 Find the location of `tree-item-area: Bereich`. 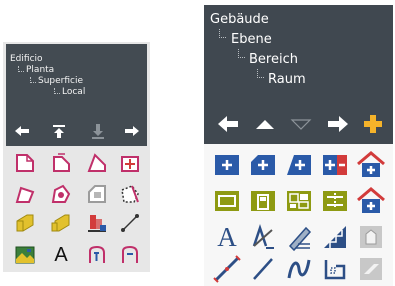

tree-item-area: Bereich is located at coordinates (273, 60).